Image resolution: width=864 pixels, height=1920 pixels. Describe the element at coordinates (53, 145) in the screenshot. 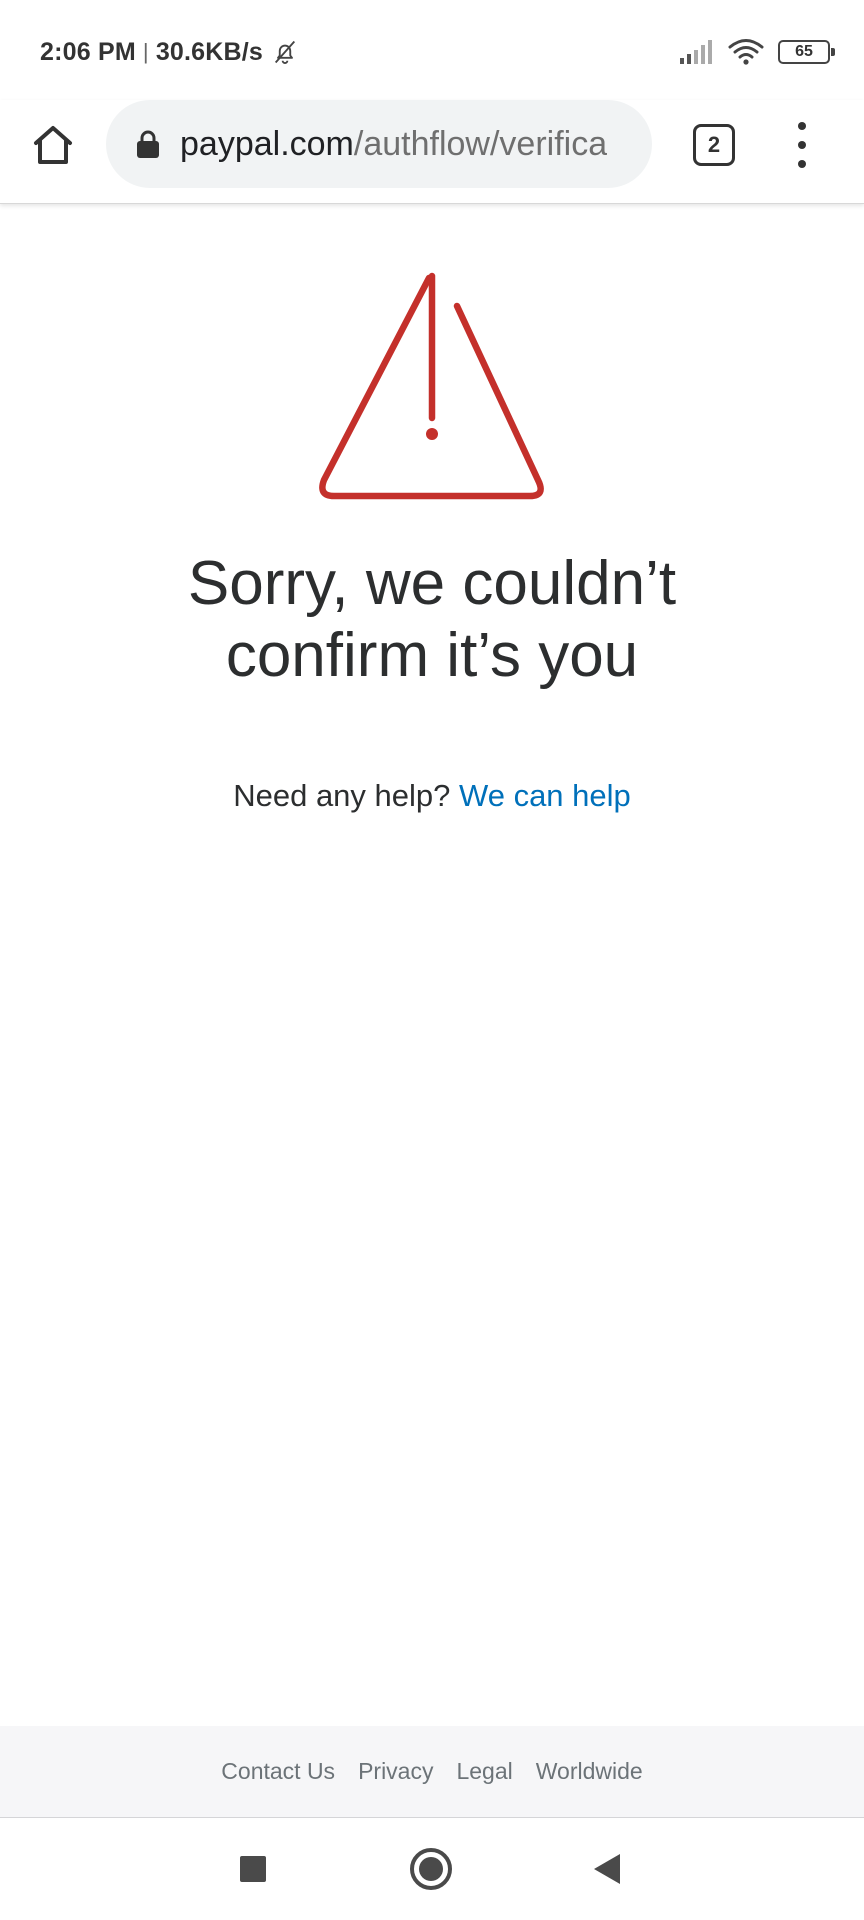

I see `home-icon` at that location.